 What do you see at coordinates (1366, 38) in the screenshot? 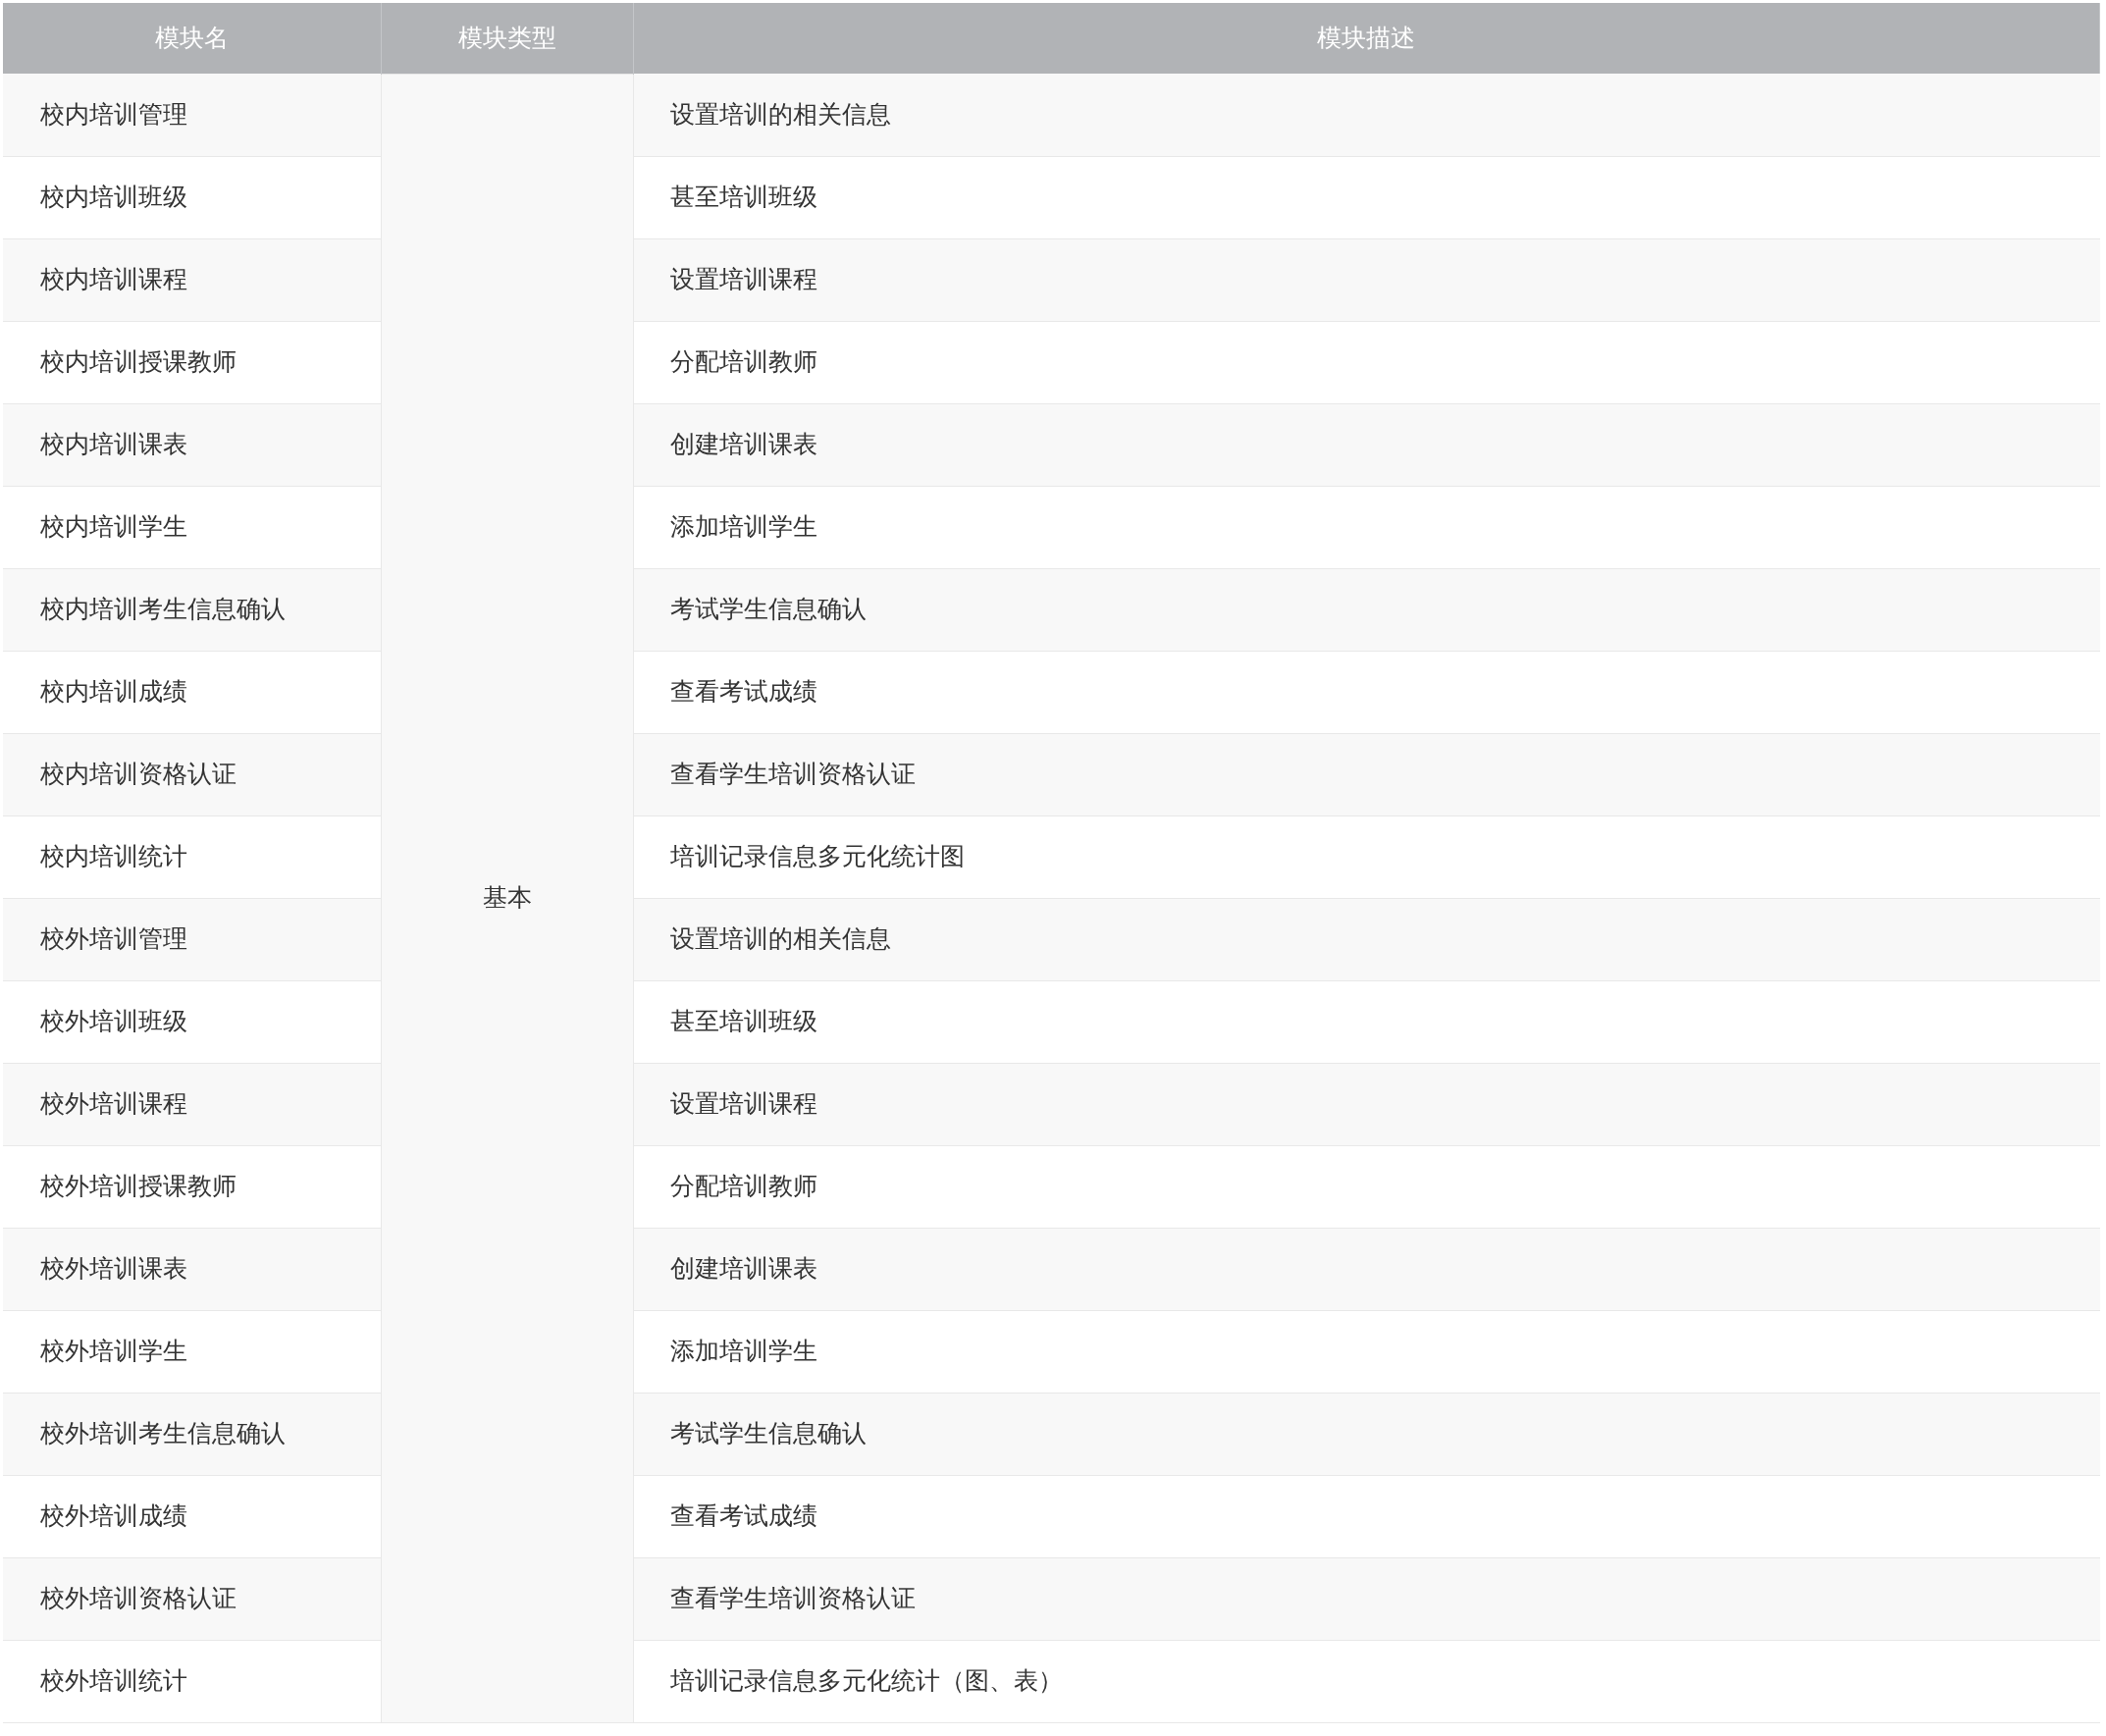
I see `column-header: 模块描述` at bounding box center [1366, 38].